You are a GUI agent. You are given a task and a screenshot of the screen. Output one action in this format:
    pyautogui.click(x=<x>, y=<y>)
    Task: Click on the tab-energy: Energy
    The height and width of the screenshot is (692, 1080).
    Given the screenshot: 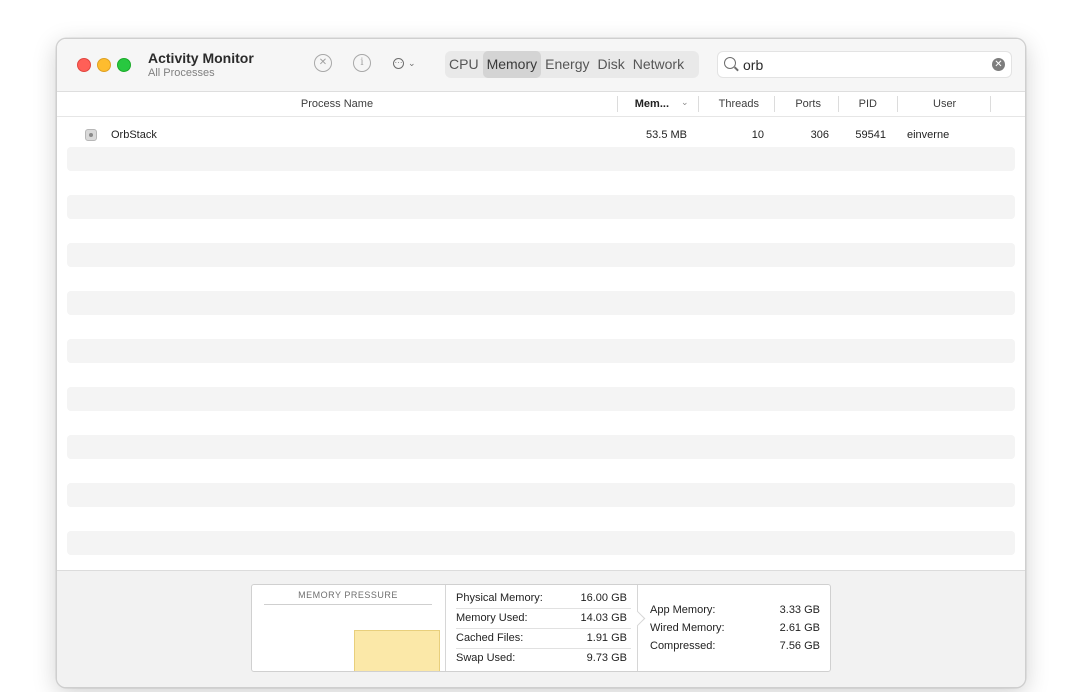 What is the action you would take?
    pyautogui.click(x=567, y=64)
    